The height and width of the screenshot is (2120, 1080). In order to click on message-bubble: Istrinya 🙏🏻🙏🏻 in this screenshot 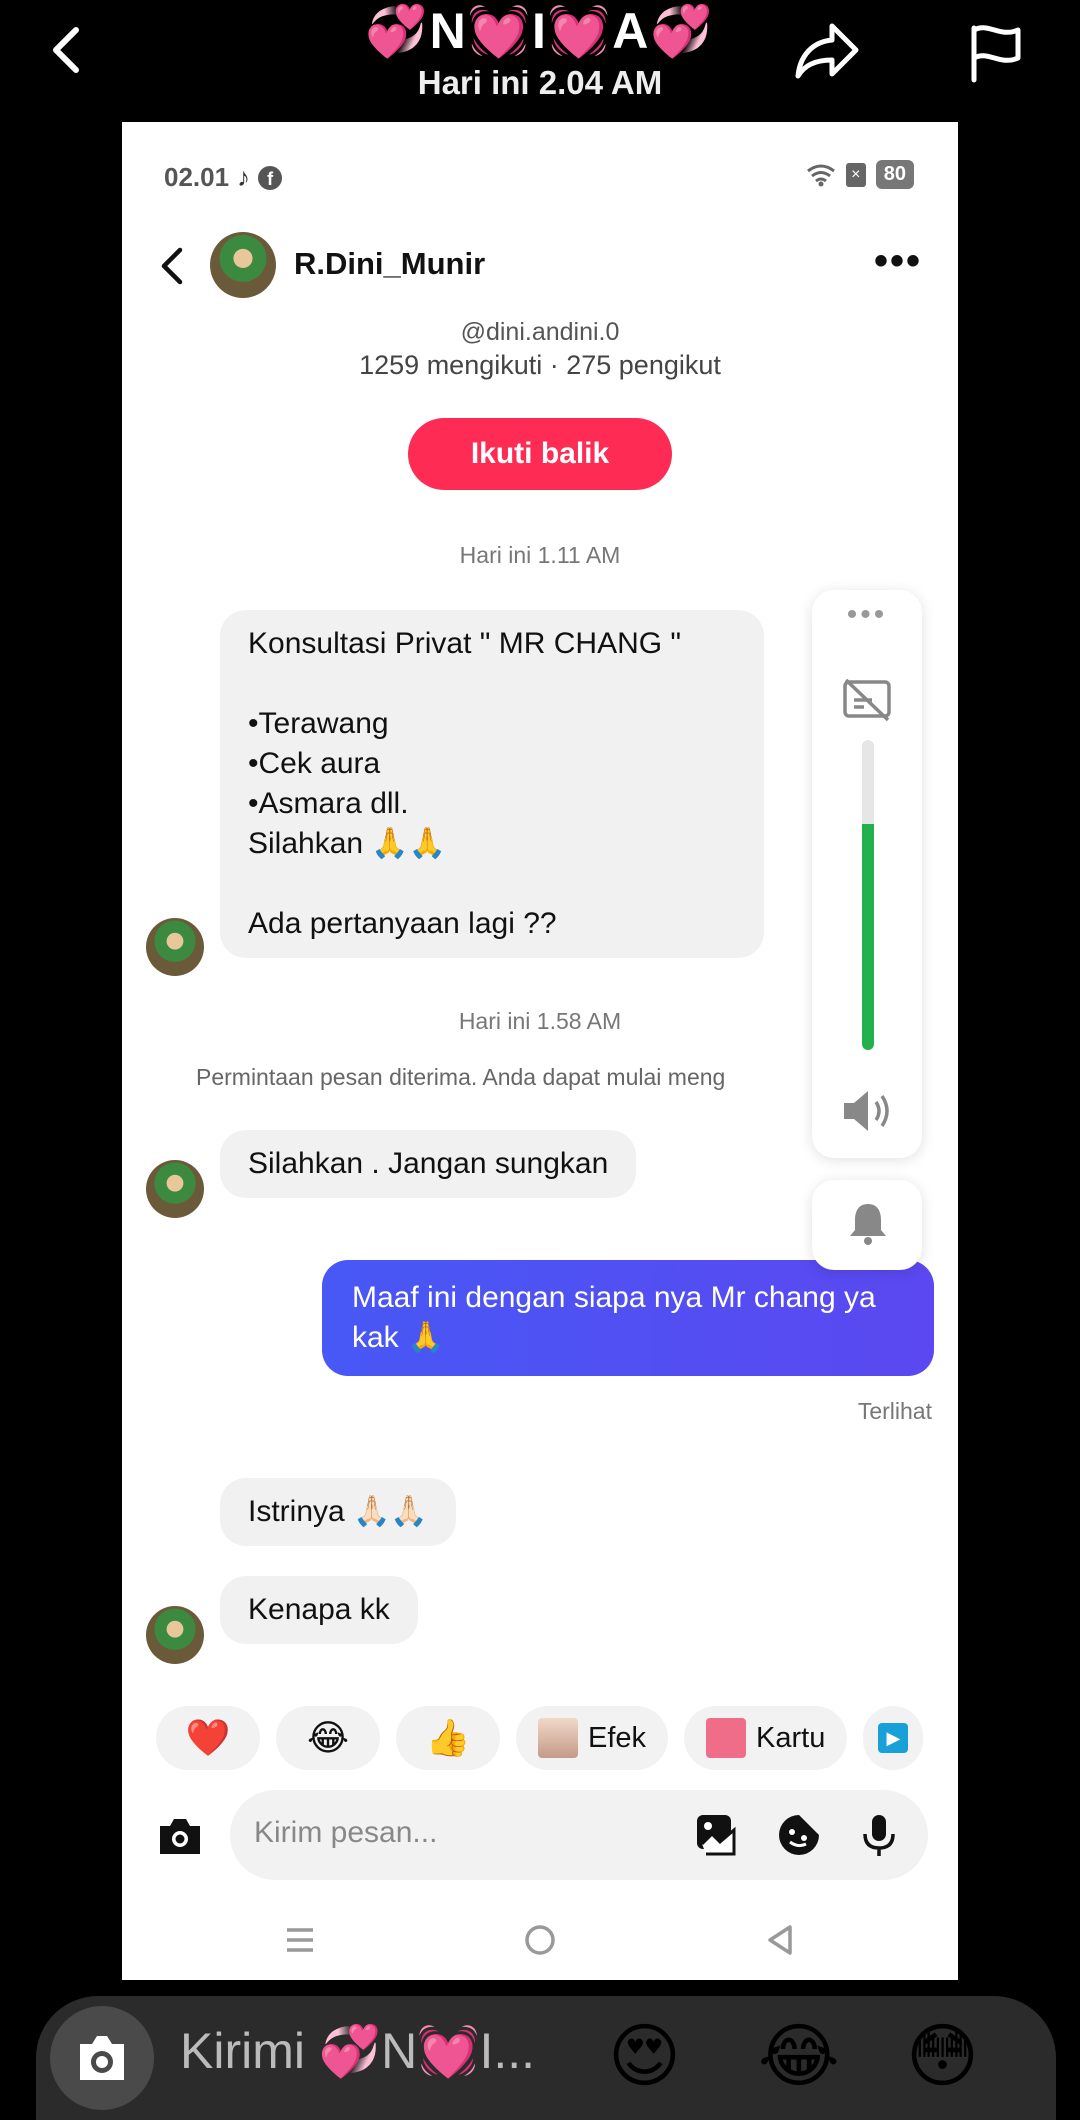, I will do `click(338, 1512)`.